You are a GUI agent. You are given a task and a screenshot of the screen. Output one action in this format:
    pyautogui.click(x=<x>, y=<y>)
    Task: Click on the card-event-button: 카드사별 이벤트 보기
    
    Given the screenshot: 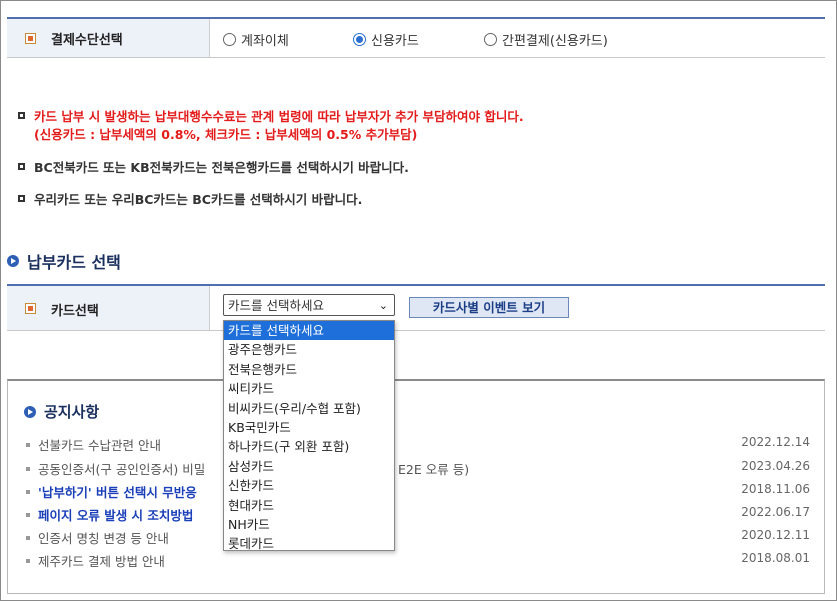 What is the action you would take?
    pyautogui.click(x=489, y=307)
    